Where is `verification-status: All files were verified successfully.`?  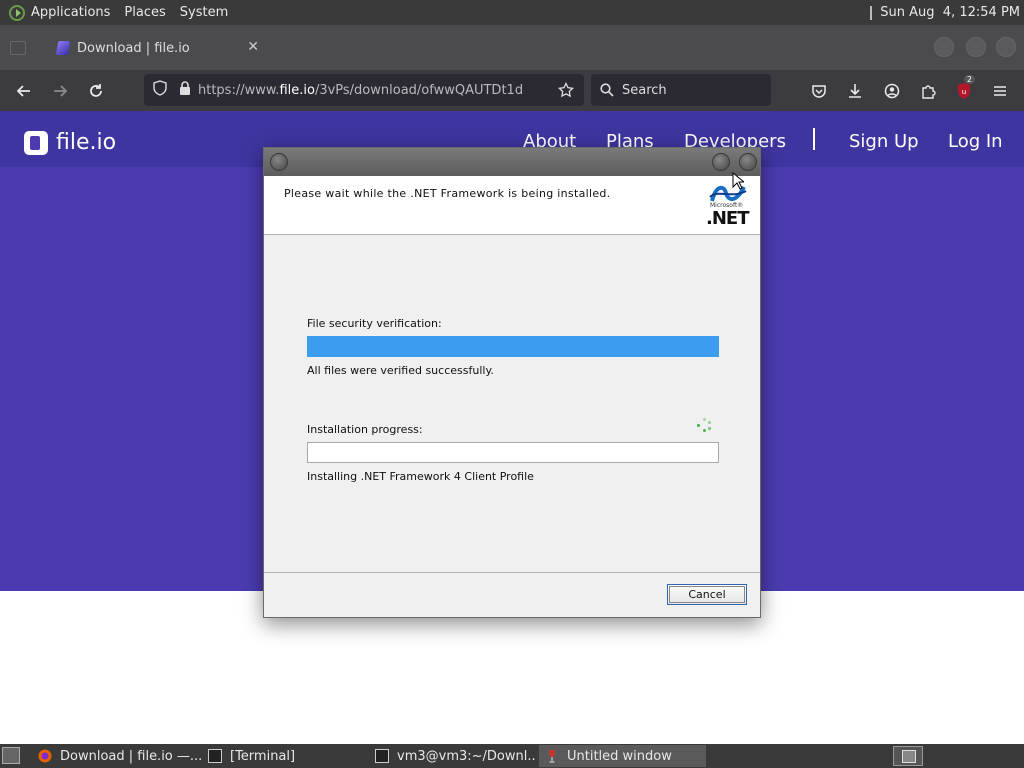
verification-status: All files were verified successfully. is located at coordinates (400, 370).